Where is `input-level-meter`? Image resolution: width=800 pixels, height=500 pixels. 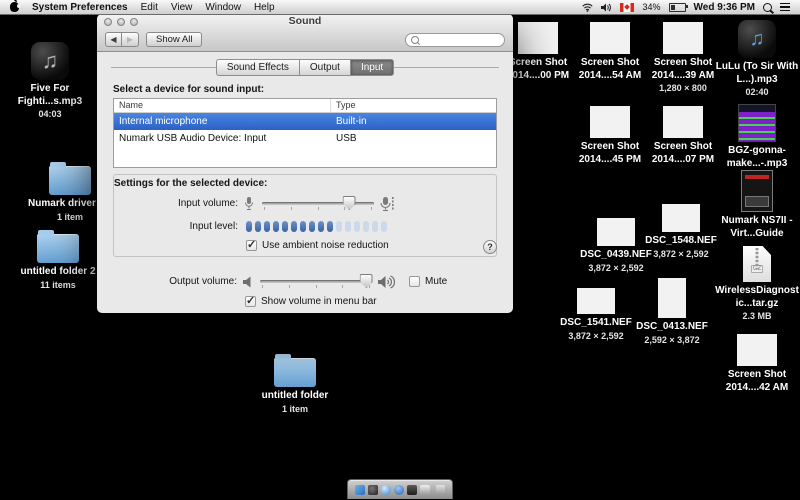 input-level-meter is located at coordinates (316, 226).